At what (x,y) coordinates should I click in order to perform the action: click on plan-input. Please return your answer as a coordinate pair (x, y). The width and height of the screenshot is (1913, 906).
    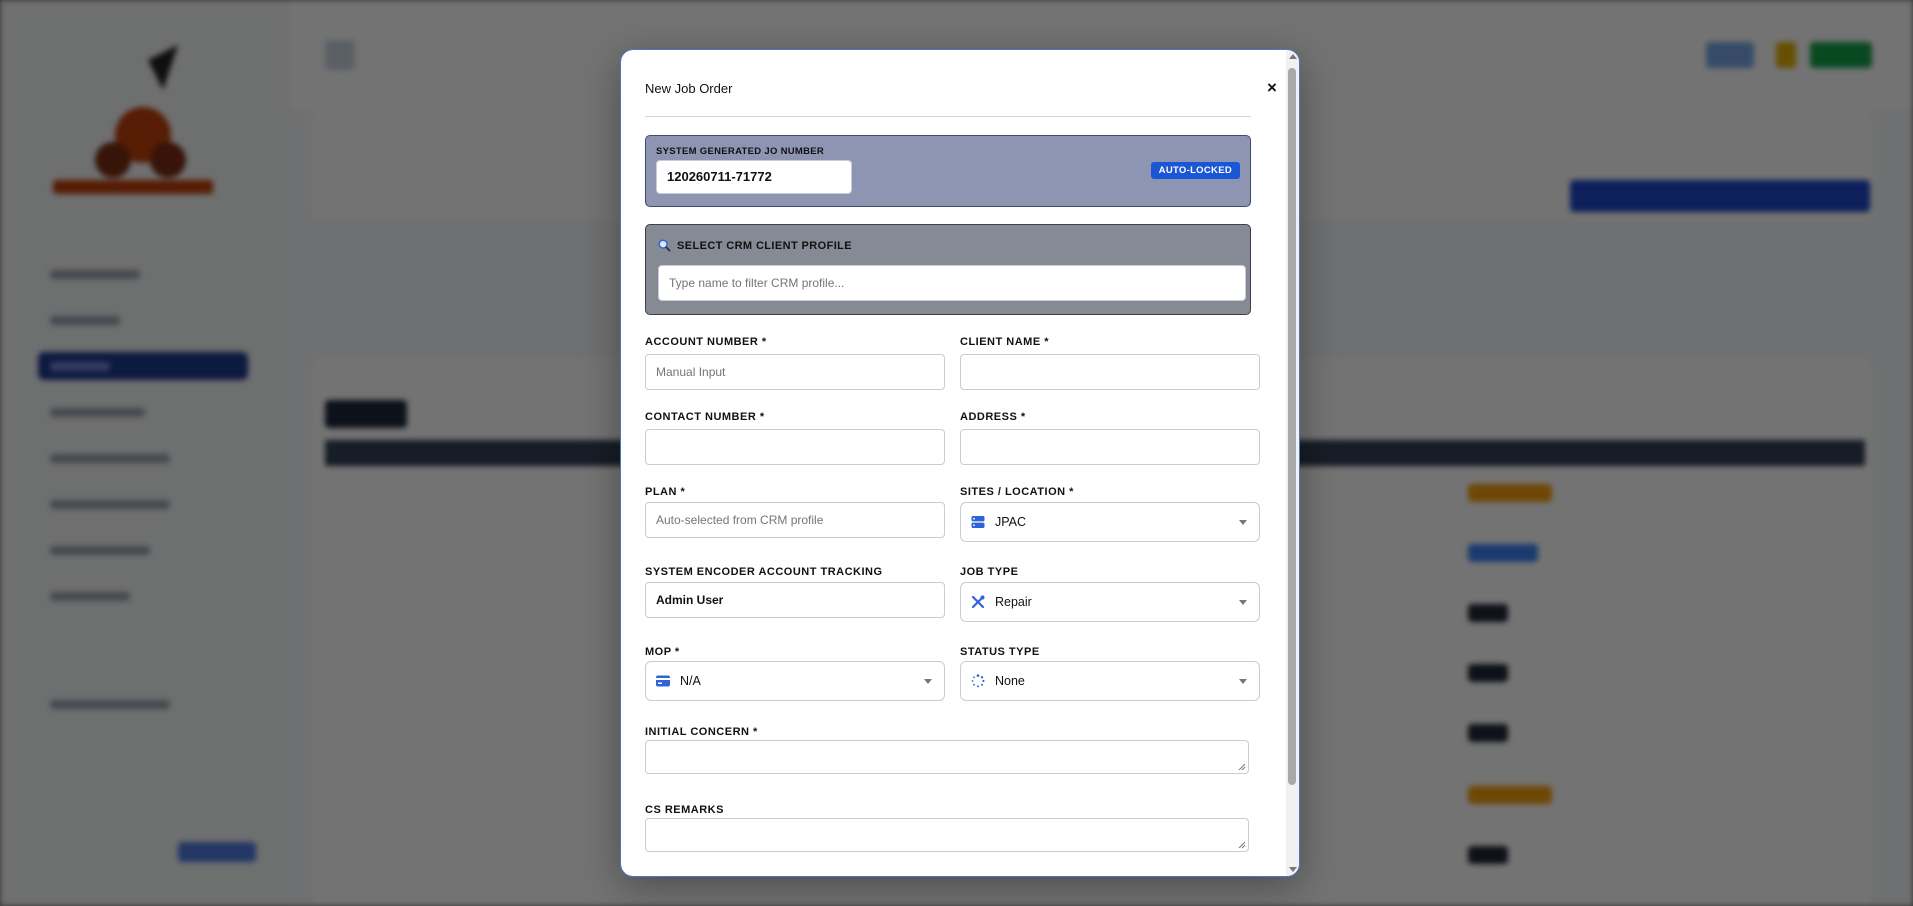
    Looking at the image, I should click on (795, 520).